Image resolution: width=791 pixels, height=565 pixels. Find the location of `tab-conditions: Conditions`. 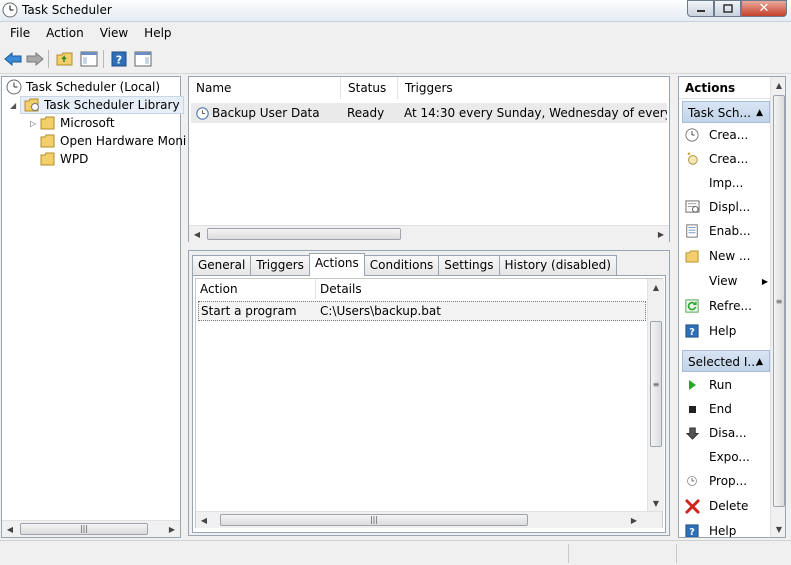

tab-conditions: Conditions is located at coordinates (401, 265).